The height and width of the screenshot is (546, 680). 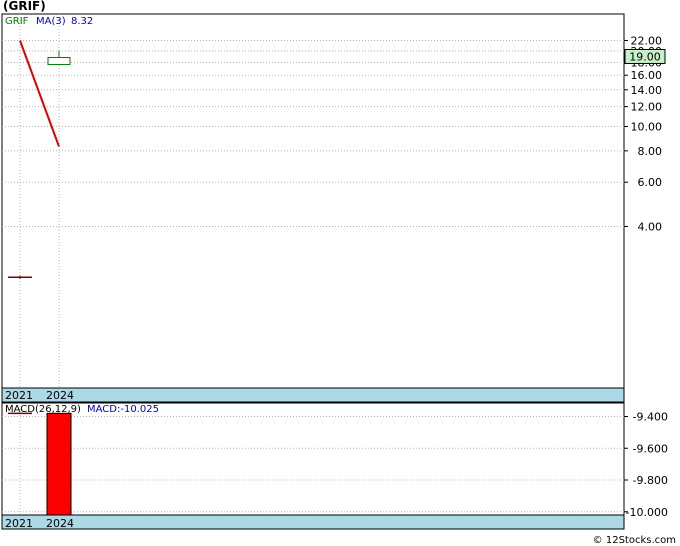 I want to click on price-tick-label: 16.00, so click(x=647, y=75).